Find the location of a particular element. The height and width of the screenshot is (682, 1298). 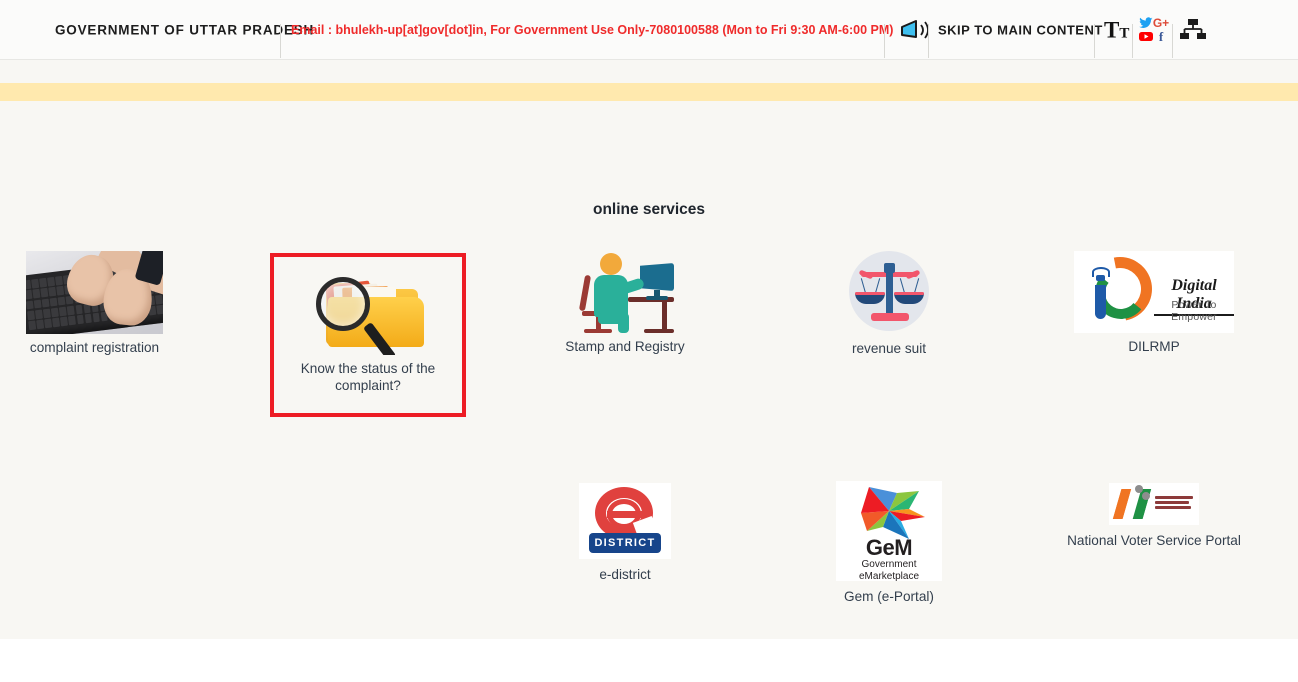

google-plus-label: G+ is located at coordinates (1161, 22).